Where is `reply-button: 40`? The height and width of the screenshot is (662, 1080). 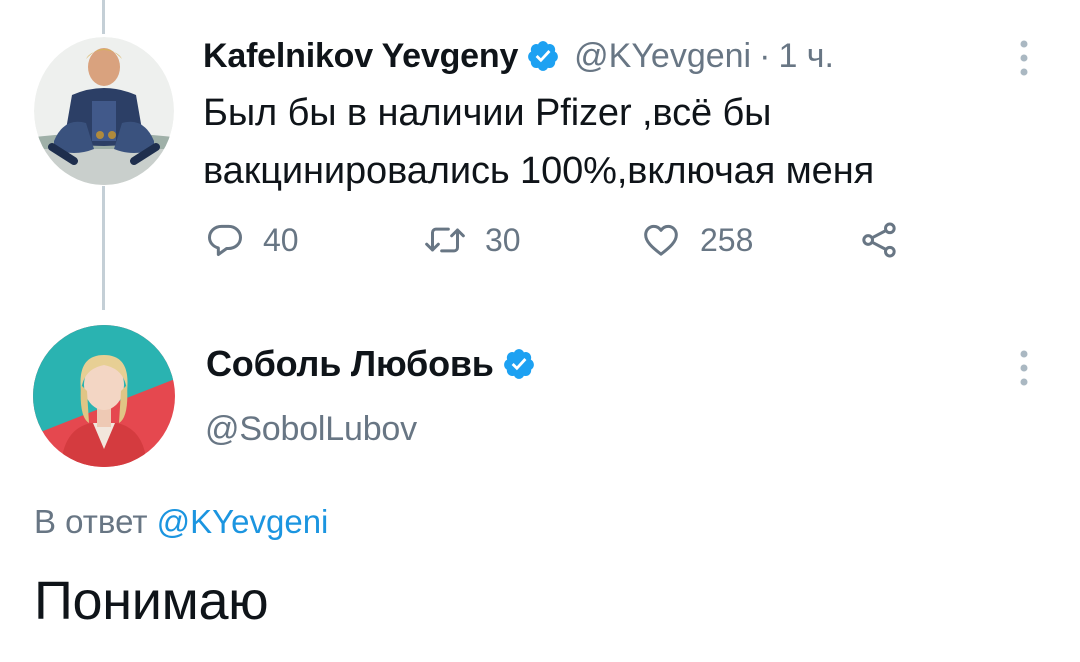
reply-button: 40 is located at coordinates (252, 240).